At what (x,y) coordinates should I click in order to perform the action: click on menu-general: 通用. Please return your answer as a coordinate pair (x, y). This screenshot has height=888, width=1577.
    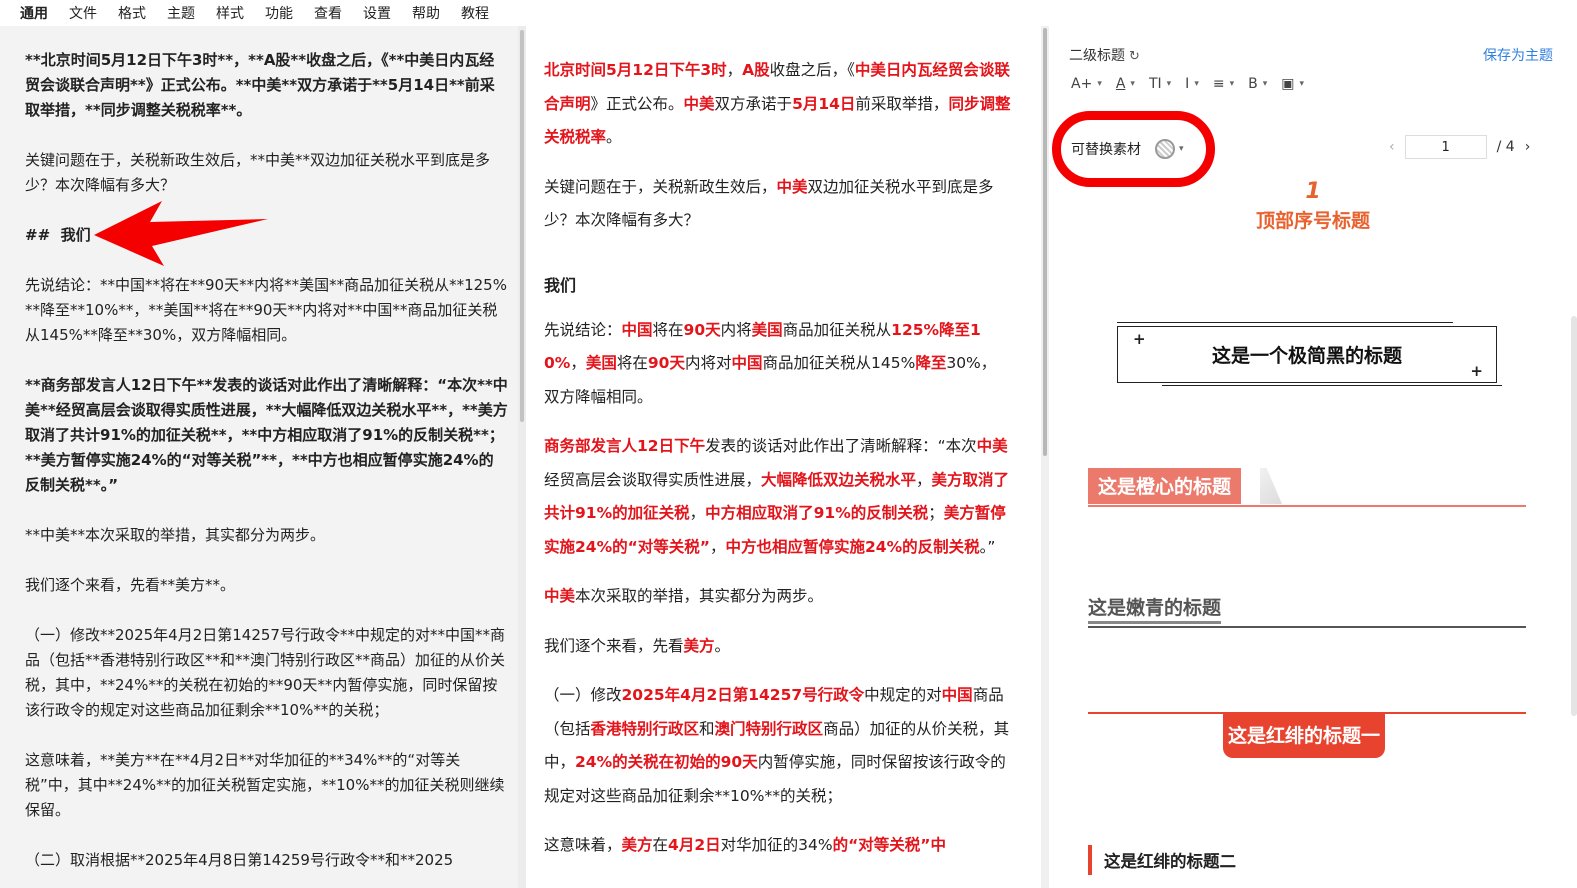
    Looking at the image, I should click on (34, 13).